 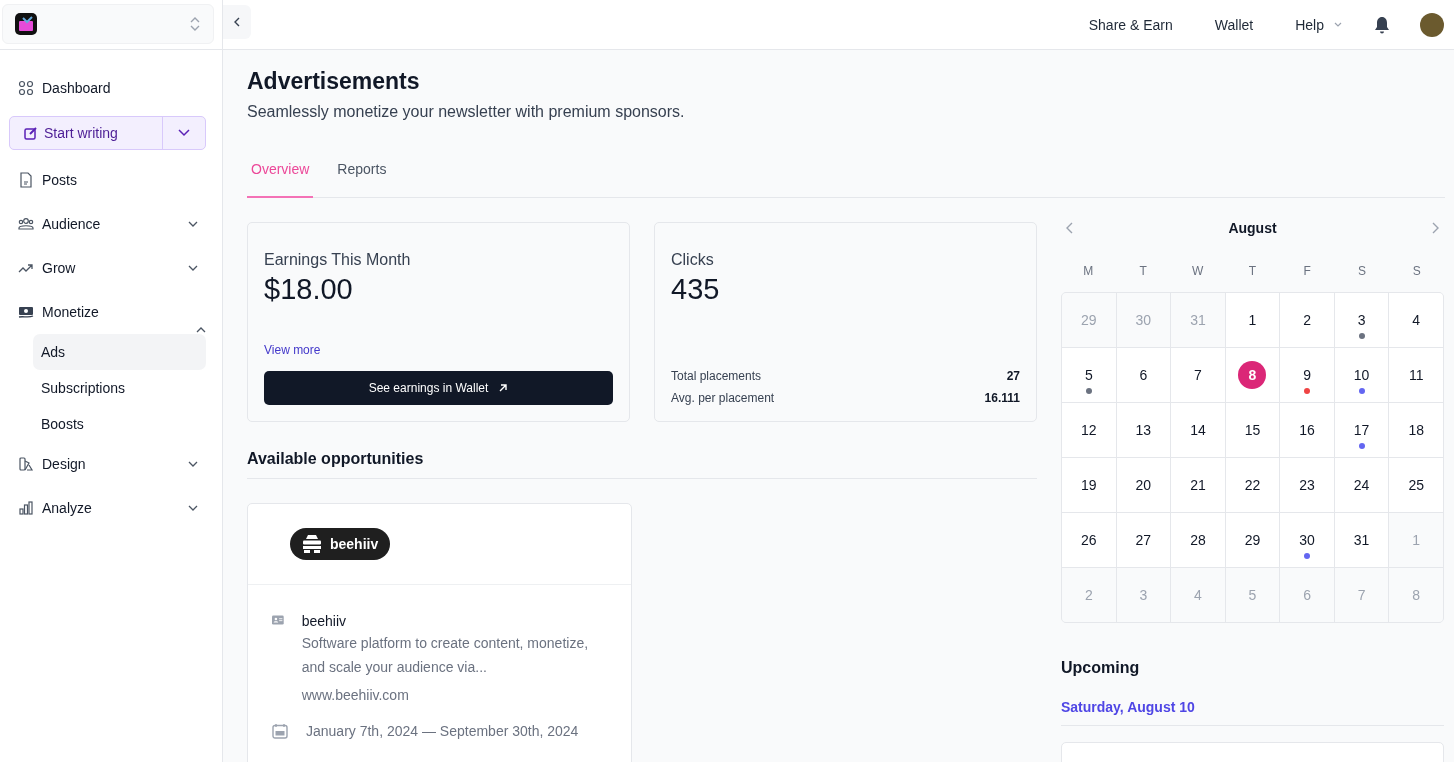 What do you see at coordinates (1002, 398) in the screenshot?
I see `stat-value: 16.111` at bounding box center [1002, 398].